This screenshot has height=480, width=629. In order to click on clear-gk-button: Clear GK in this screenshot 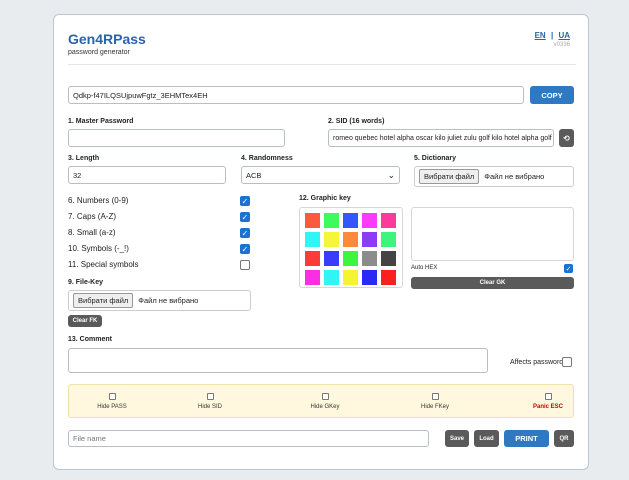, I will do `click(492, 283)`.